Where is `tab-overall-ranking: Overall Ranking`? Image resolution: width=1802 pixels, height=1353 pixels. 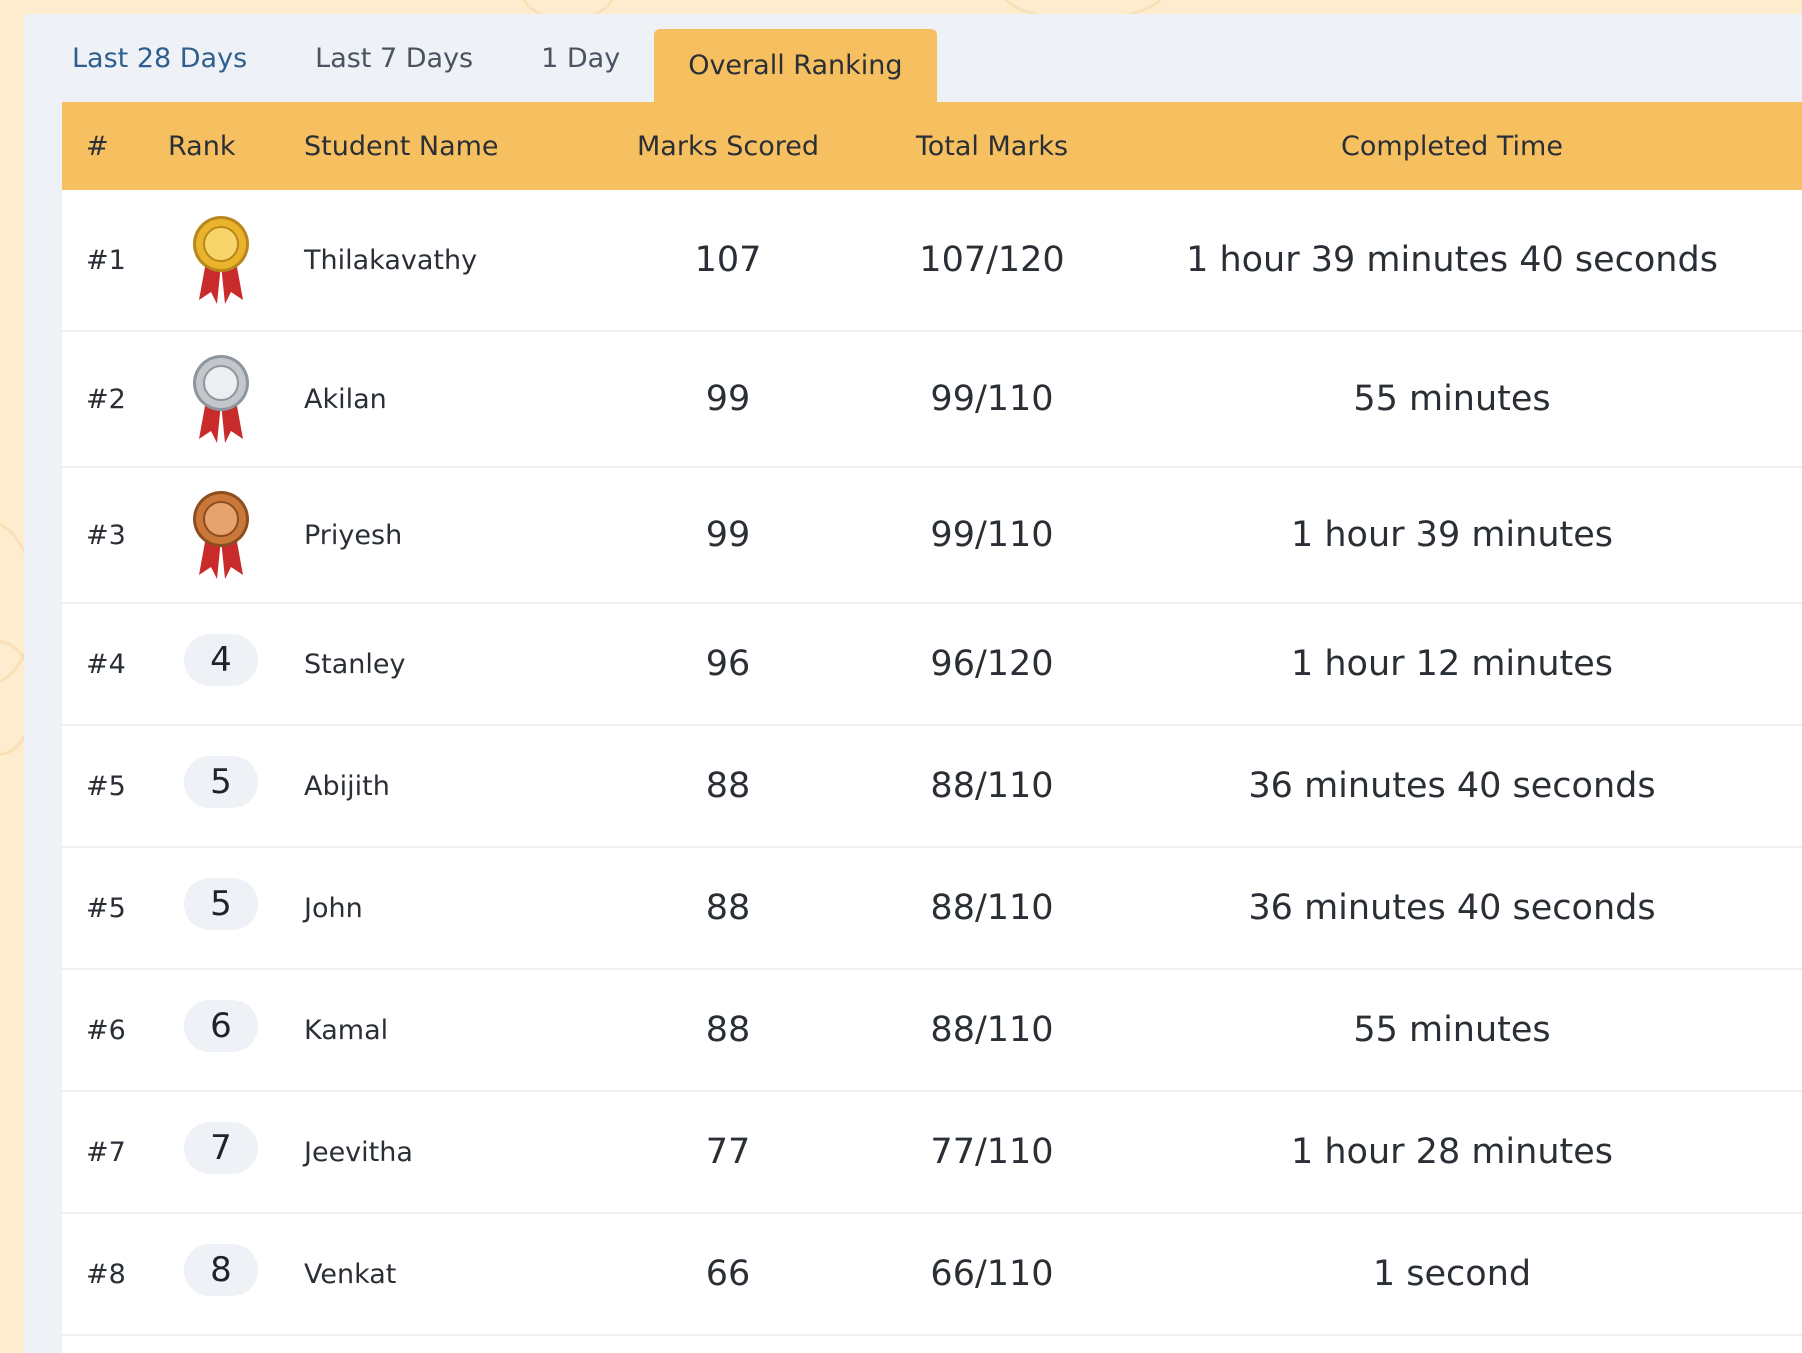
tab-overall-ranking: Overall Ranking is located at coordinates (795, 65).